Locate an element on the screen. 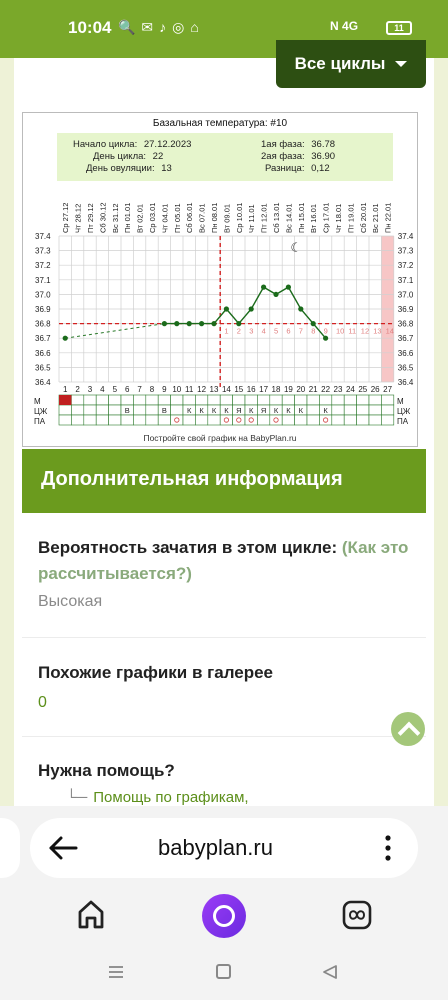  system-home-icon is located at coordinates (223, 971).